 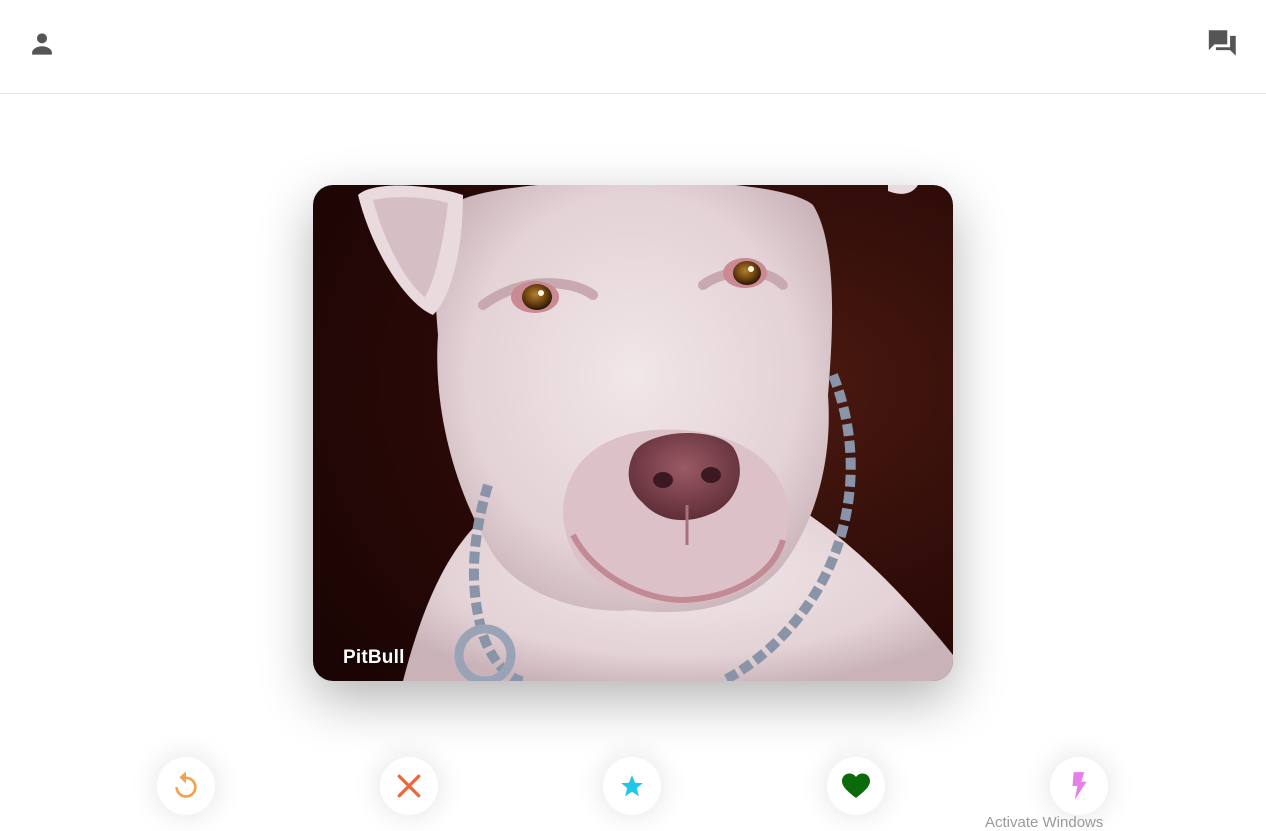 I want to click on super-like-button, so click(x=632, y=786).